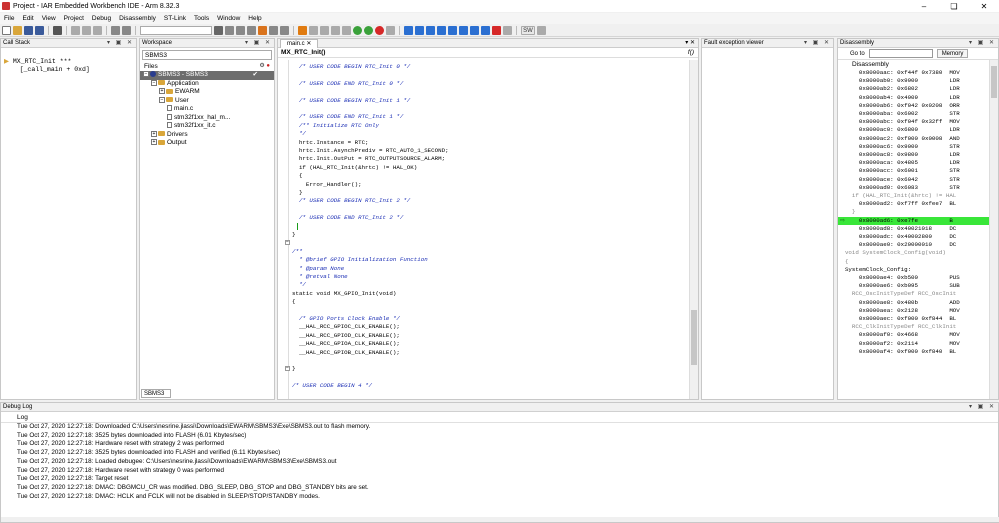 Image resolution: width=999 pixels, height=523 pixels. I want to click on disassembly-line: RCC_ClkInitTypeDef RCC_ClkInit, so click(914, 327).